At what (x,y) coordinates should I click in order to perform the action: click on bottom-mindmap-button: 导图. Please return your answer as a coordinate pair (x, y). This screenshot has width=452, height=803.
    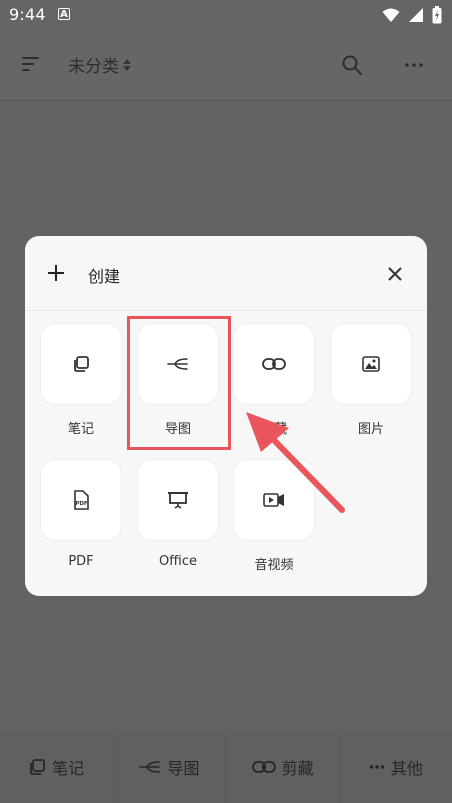
    Looking at the image, I should click on (170, 767).